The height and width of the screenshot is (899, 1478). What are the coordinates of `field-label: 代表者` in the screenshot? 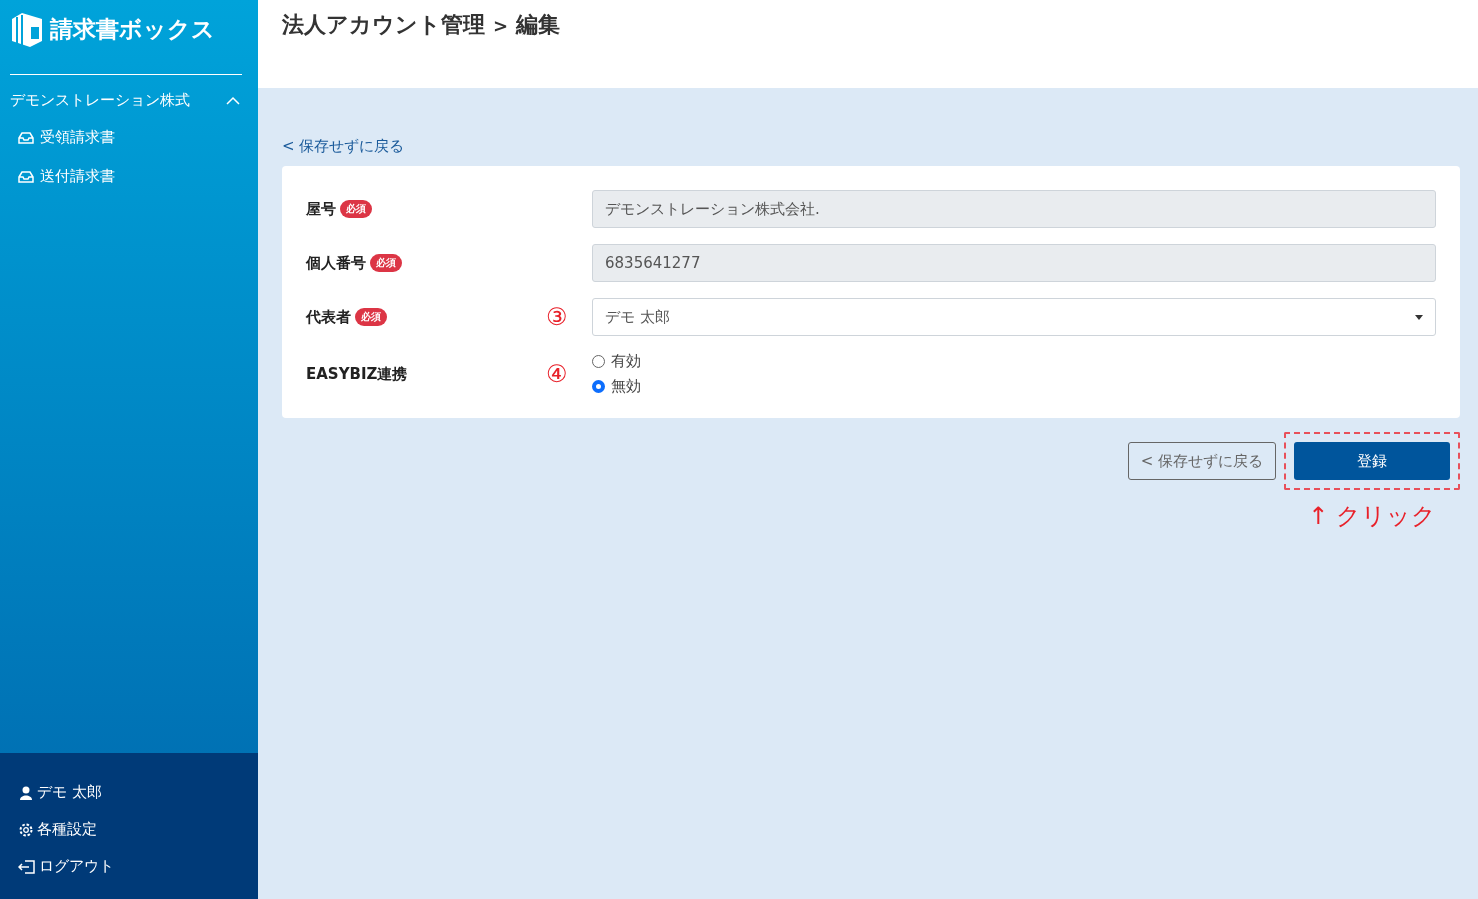 It's located at (328, 317).